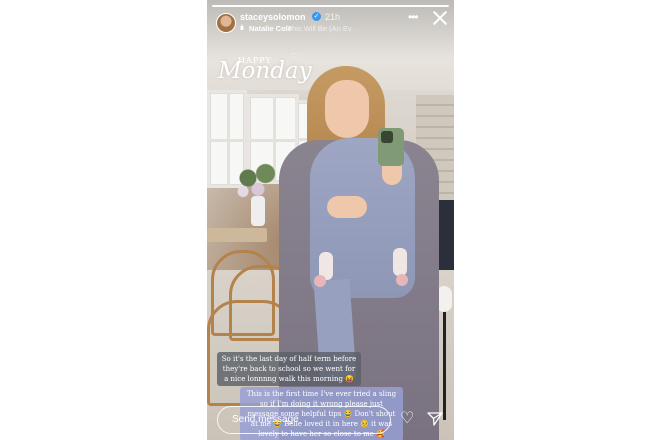  I want to click on flowers, so click(258, 182).